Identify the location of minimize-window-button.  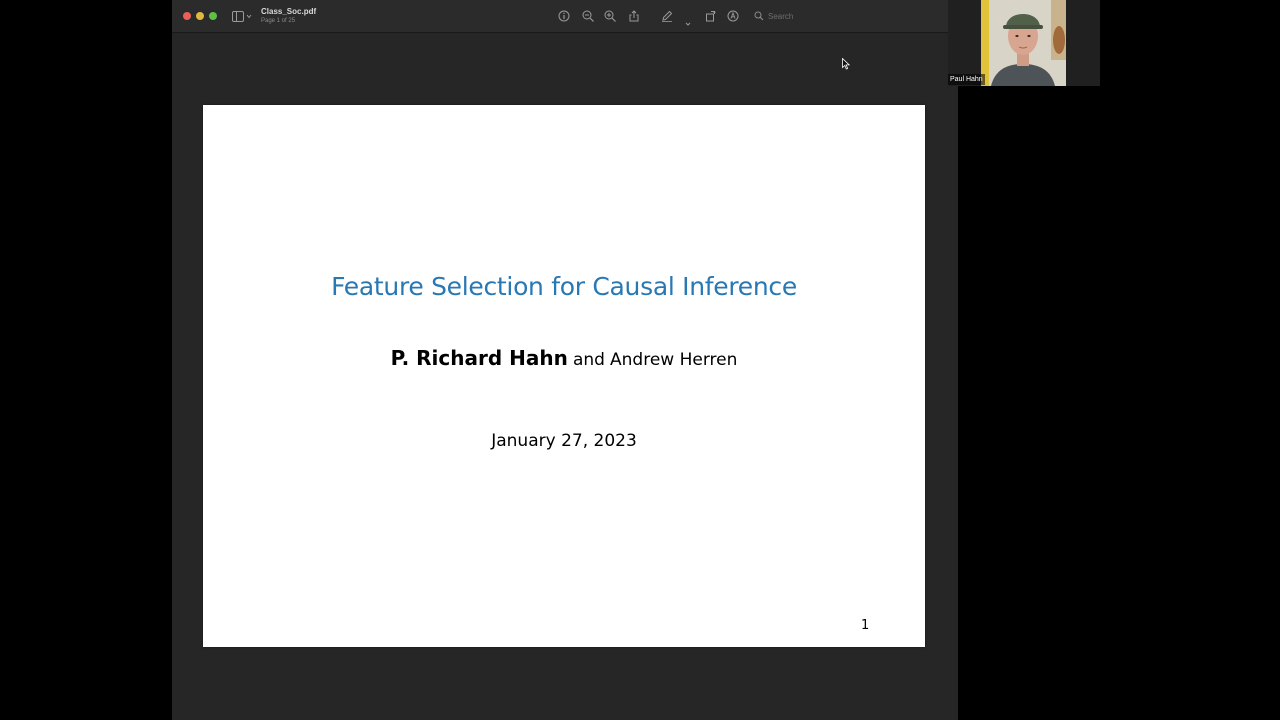
(200, 16).